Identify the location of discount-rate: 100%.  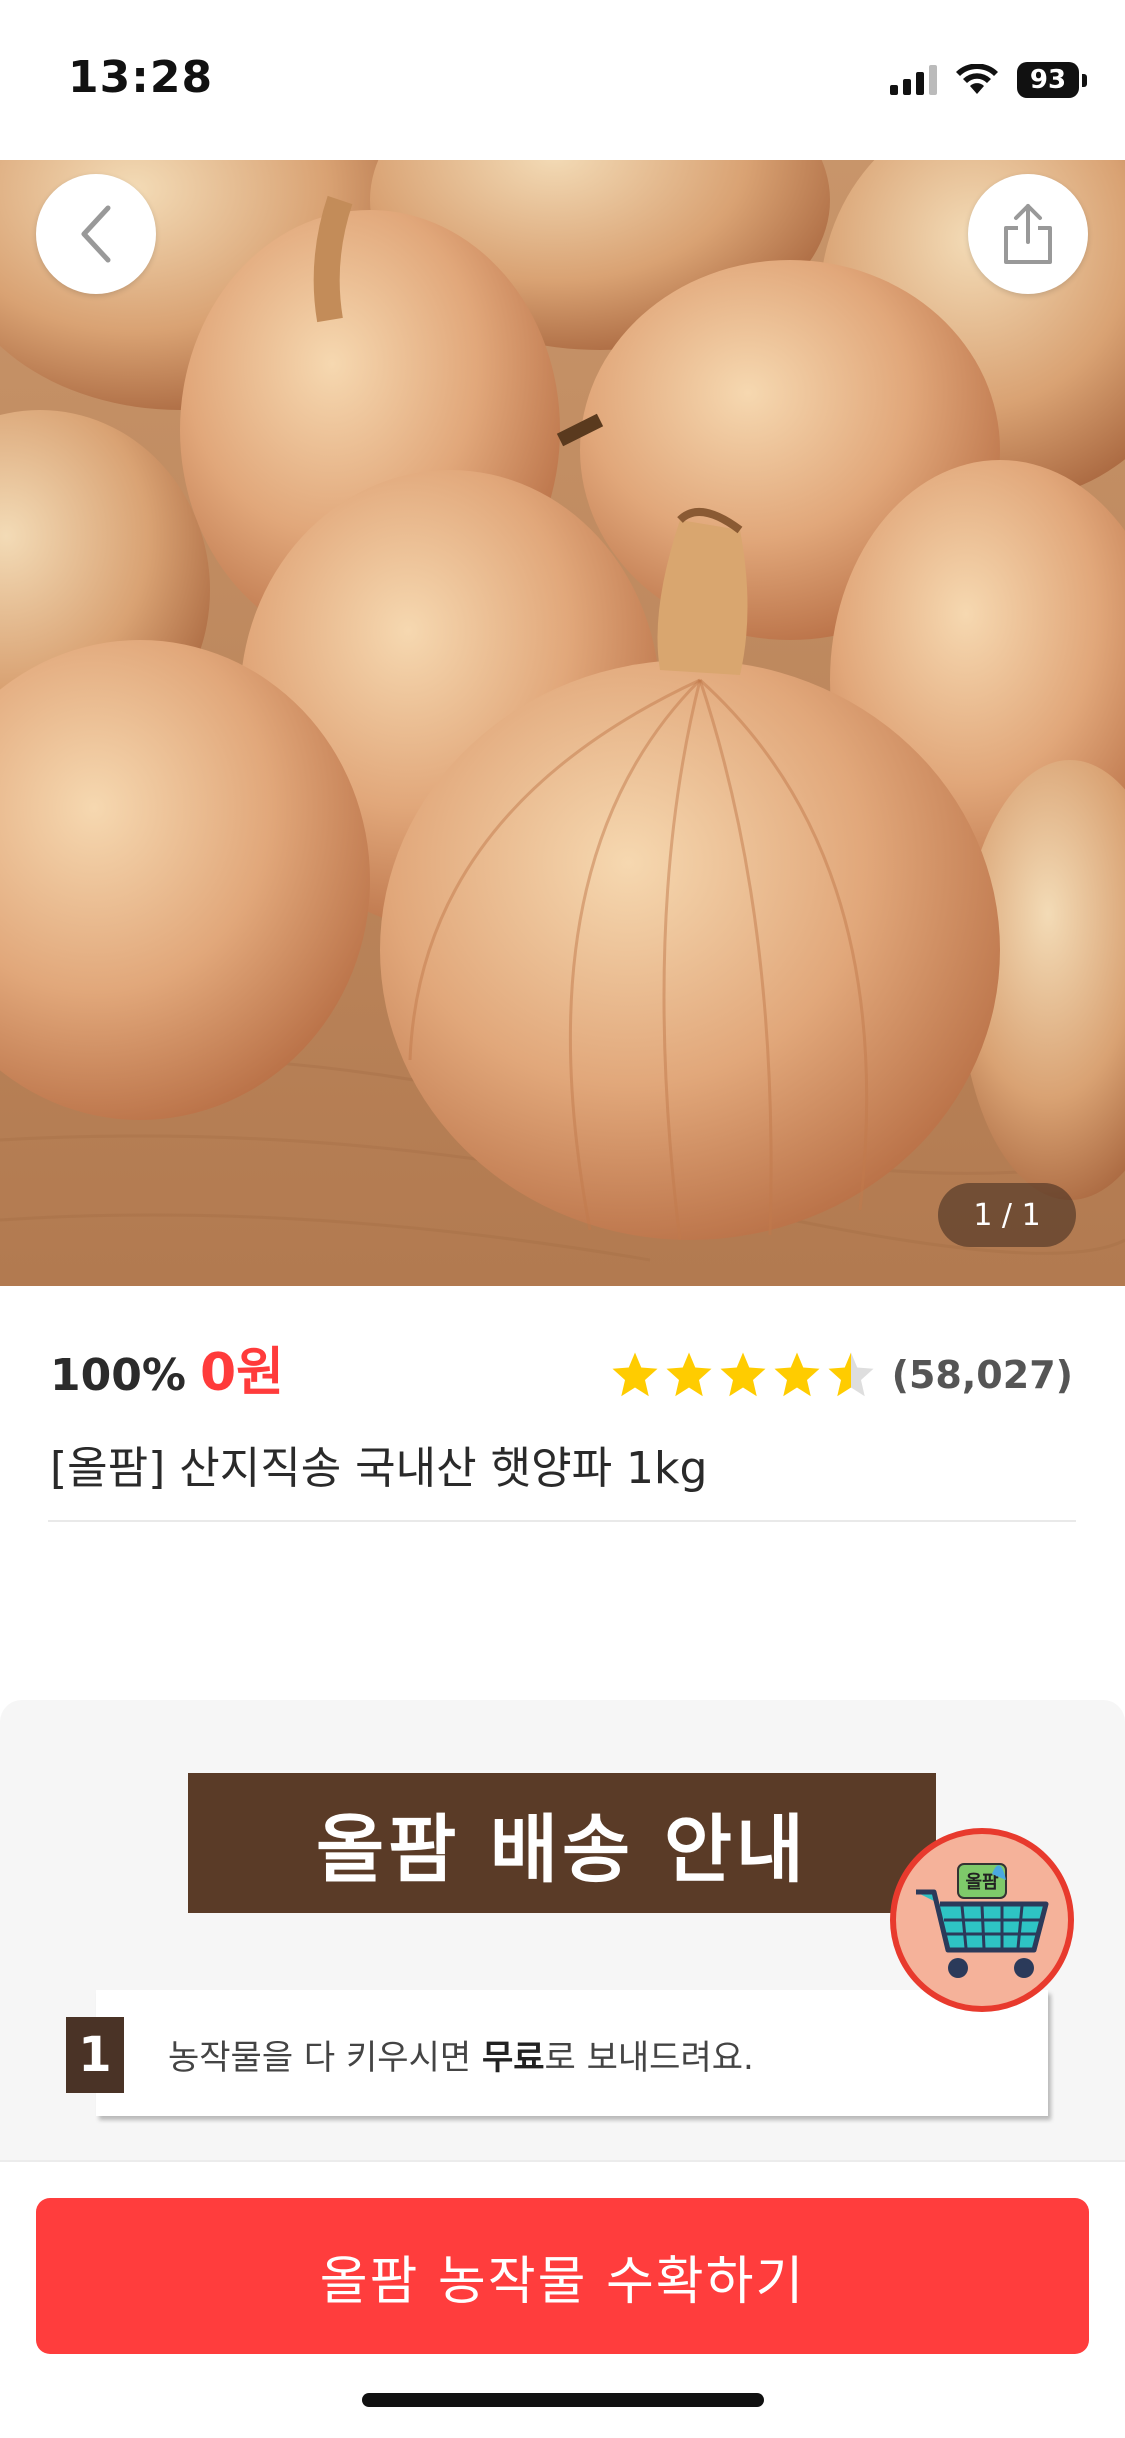
(118, 1375).